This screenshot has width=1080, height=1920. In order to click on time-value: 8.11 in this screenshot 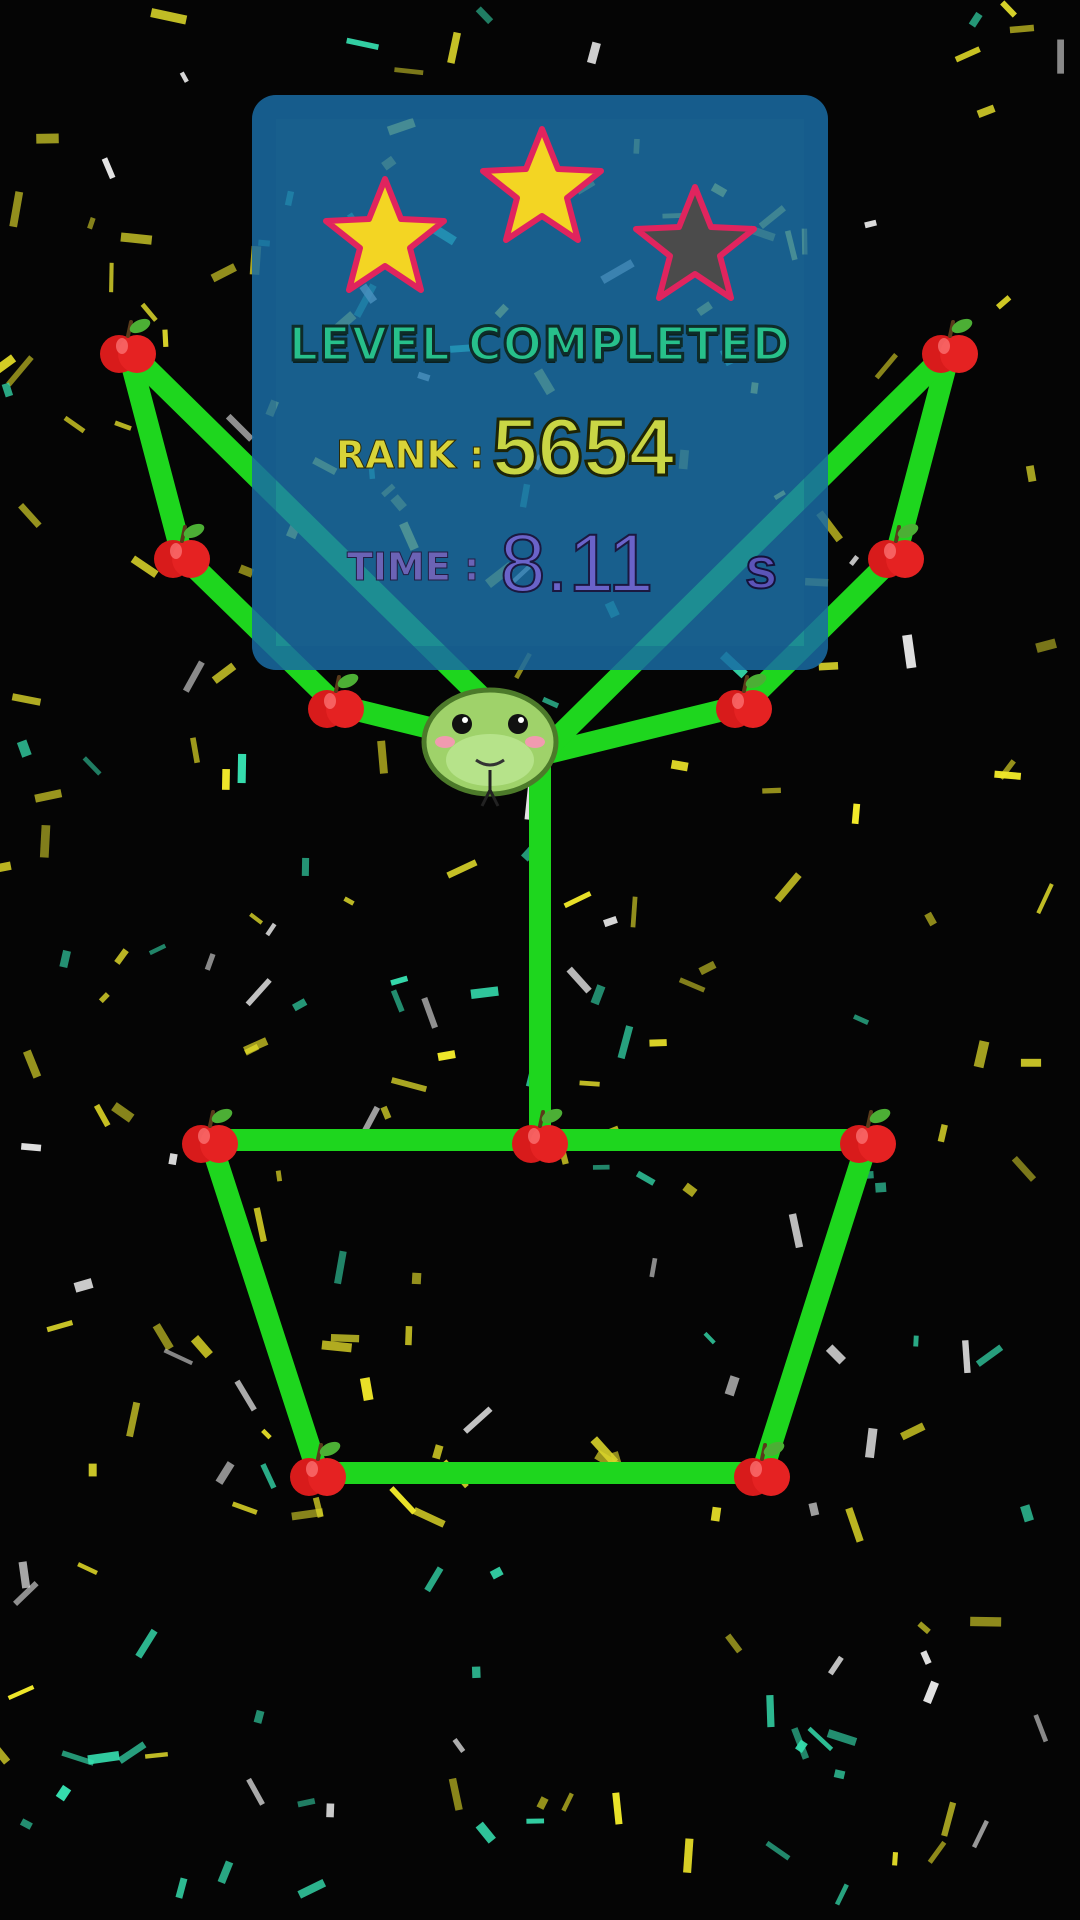, I will do `click(577, 563)`.